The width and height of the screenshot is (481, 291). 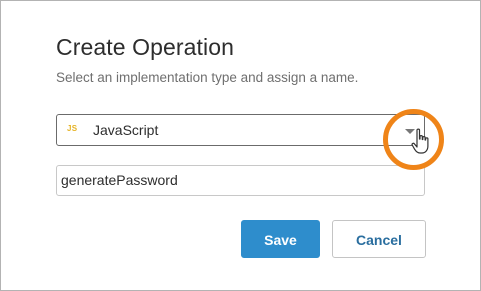 I want to click on operation-name-input: generatePassword, so click(x=240, y=180).